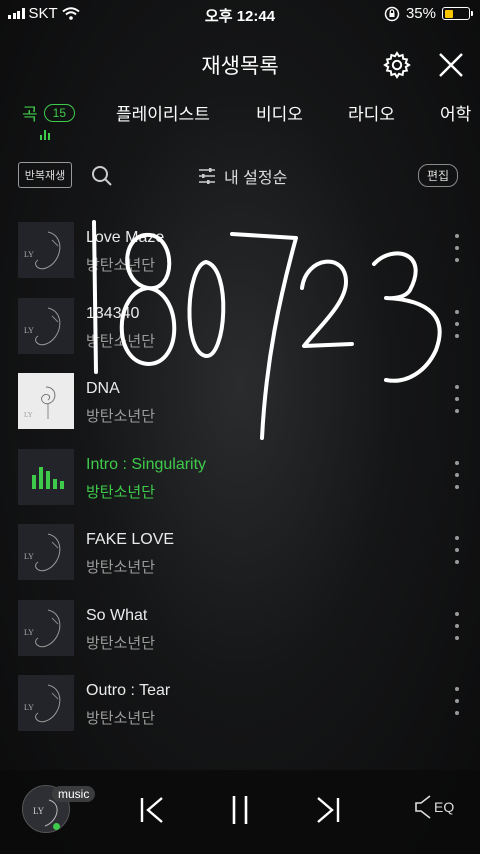  Describe the element at coordinates (30, 114) in the screenshot. I see `tab-label: 곡` at that location.